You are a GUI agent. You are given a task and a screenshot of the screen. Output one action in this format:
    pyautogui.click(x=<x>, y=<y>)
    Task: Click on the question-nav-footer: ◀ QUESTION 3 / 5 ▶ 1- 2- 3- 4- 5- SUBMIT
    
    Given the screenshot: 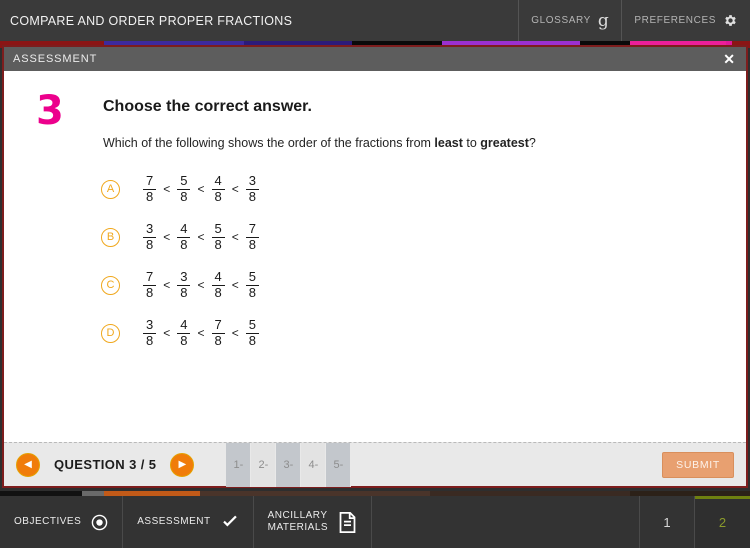 What is the action you would take?
    pyautogui.click(x=375, y=464)
    